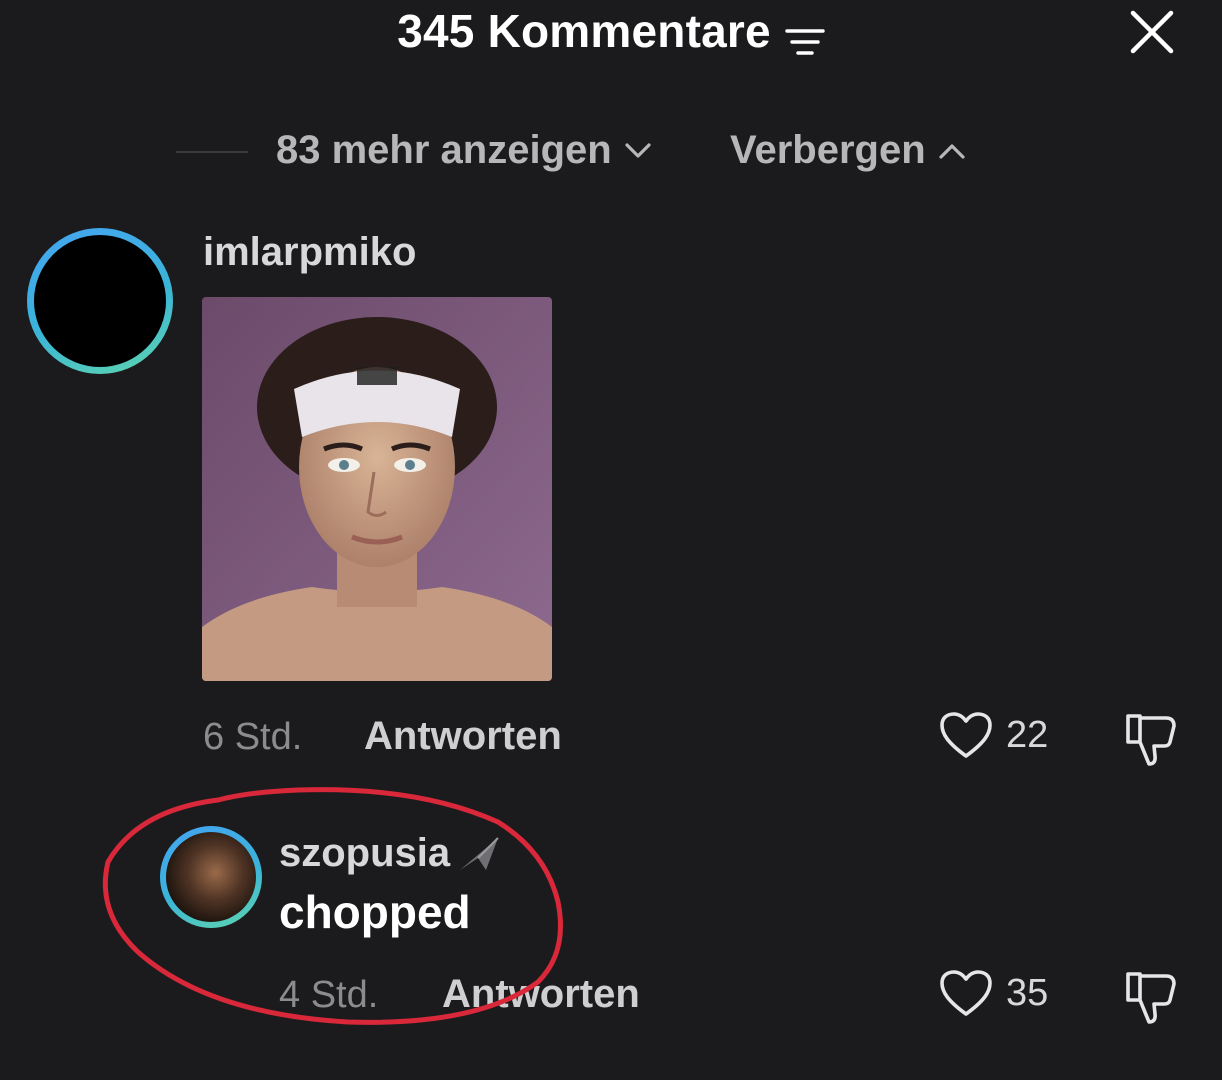  Describe the element at coordinates (375, 912) in the screenshot. I see `reply-text: chopped` at that location.